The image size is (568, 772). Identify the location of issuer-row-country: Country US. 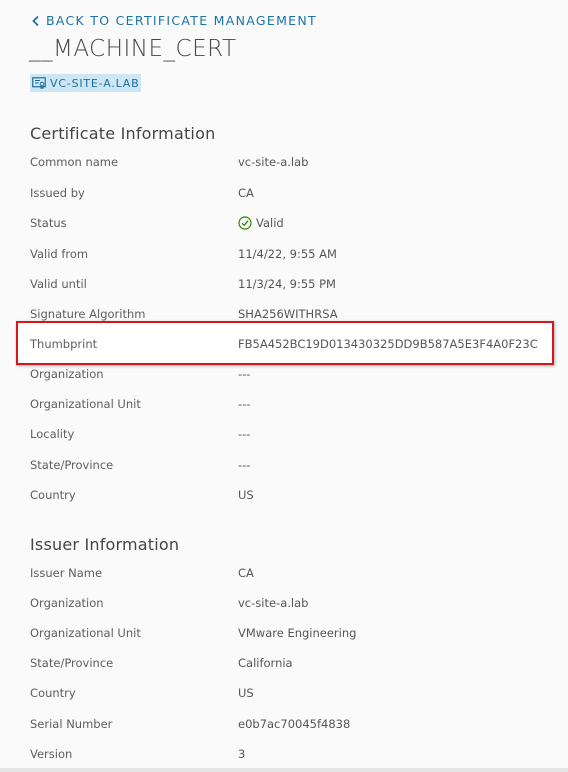
(142, 693).